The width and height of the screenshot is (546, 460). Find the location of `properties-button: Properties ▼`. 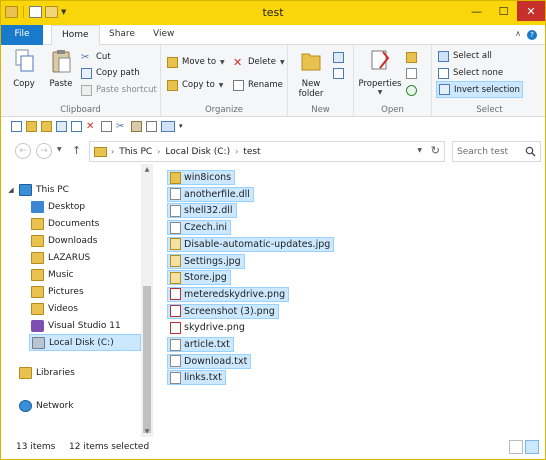

properties-button: Properties ▼ is located at coordinates (380, 72).